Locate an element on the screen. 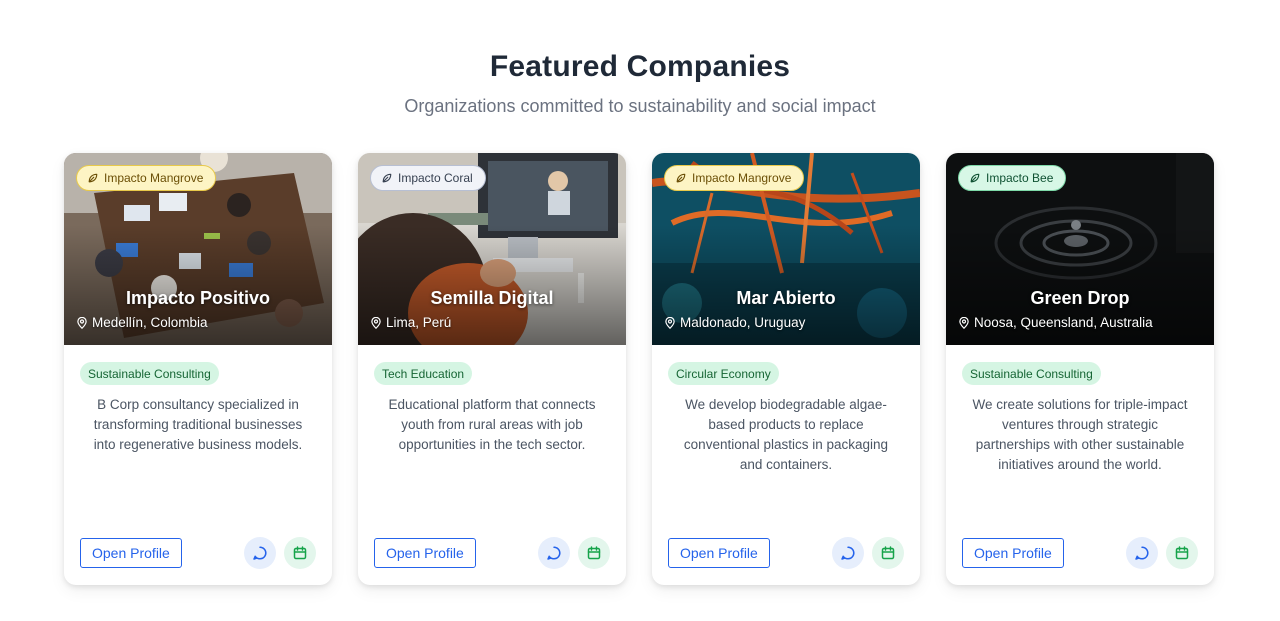  location-label: Maldonado, Uruguay is located at coordinates (743, 322).